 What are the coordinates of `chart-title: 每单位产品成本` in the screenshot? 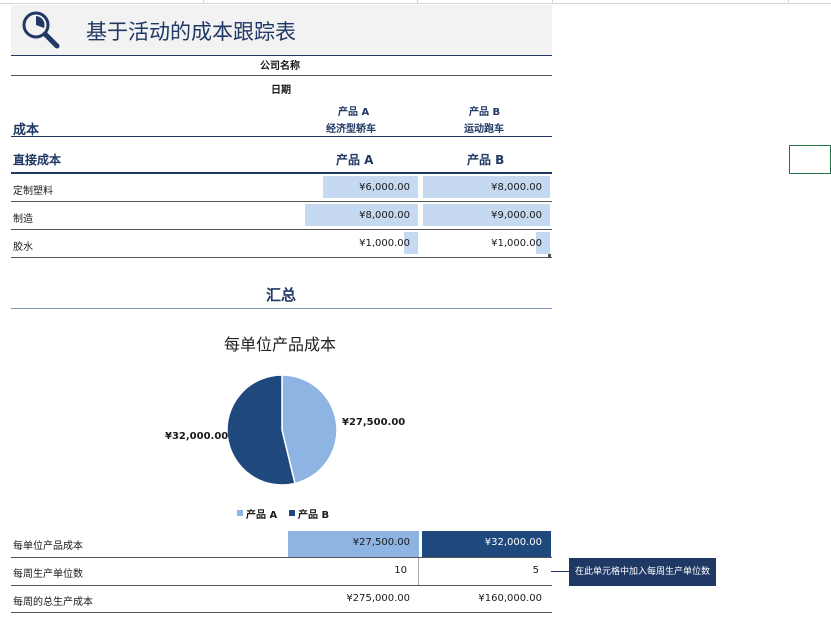 It's located at (280, 344).